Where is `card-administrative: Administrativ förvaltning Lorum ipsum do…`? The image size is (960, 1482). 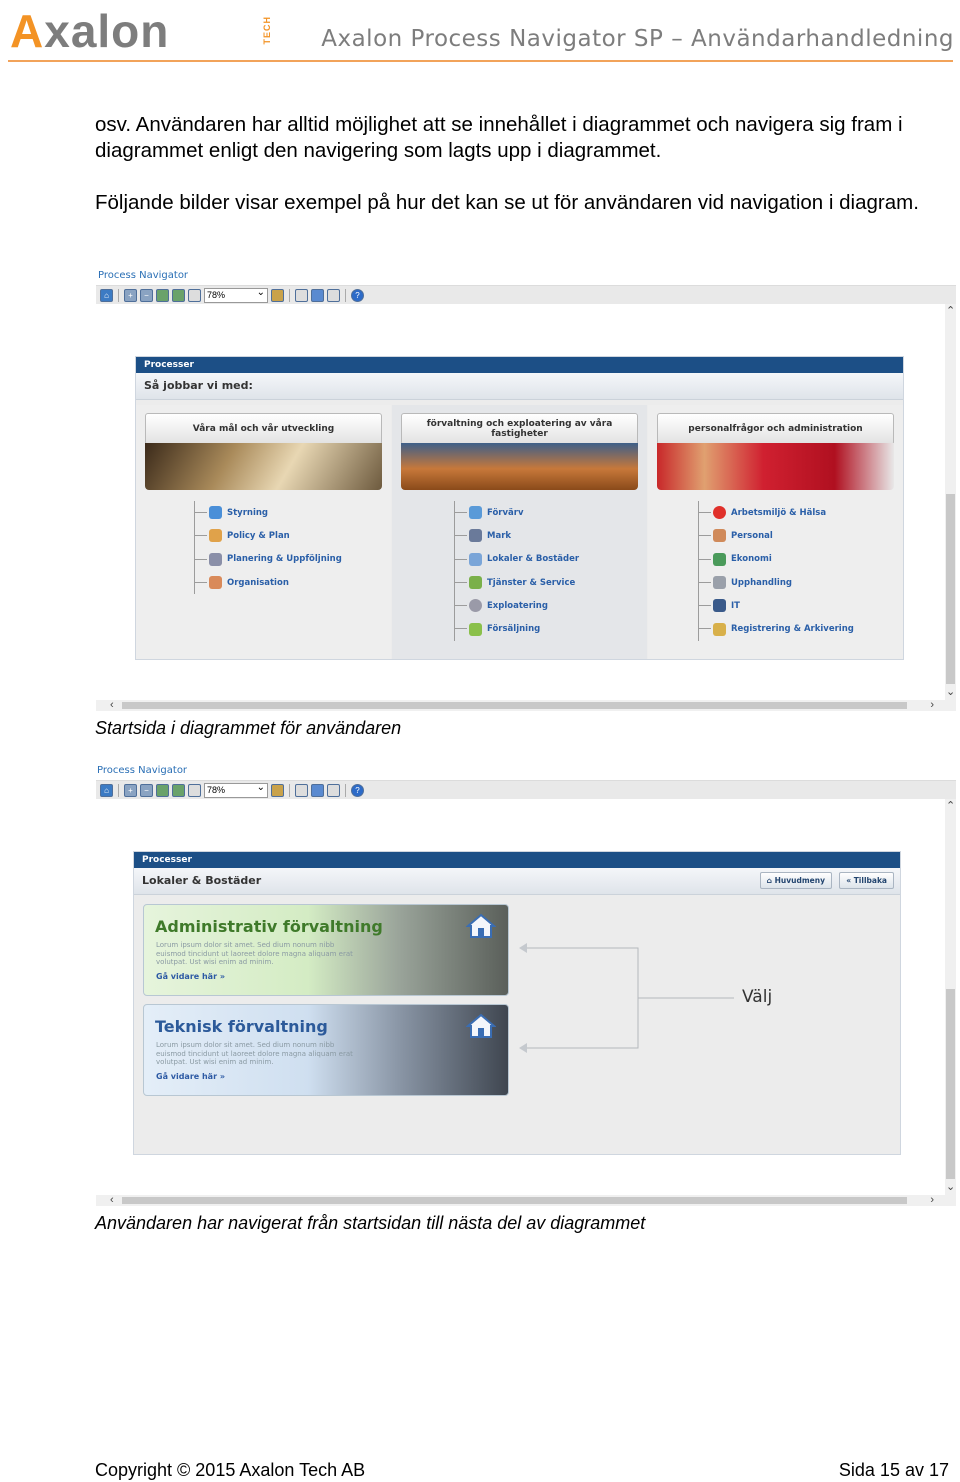 card-administrative: Administrativ förvaltning Lorum ipsum do… is located at coordinates (326, 950).